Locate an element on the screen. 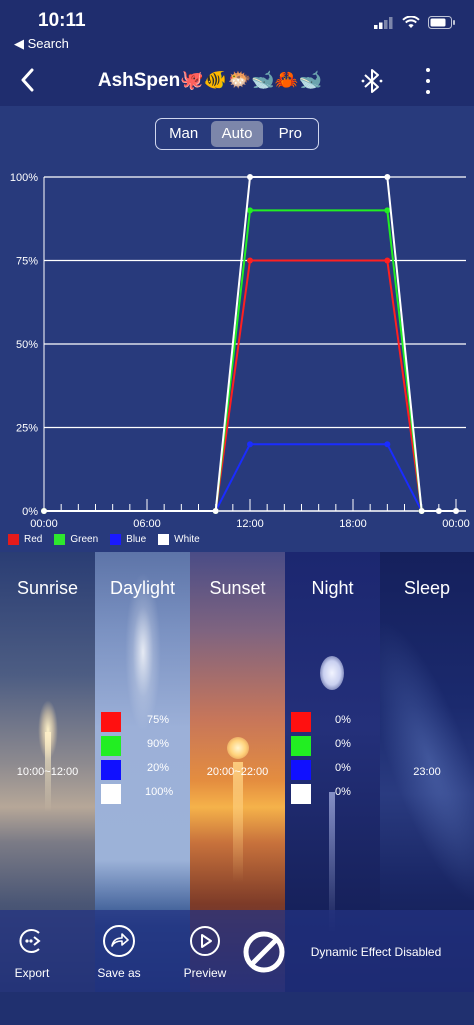  moon-icon is located at coordinates (332, 673).